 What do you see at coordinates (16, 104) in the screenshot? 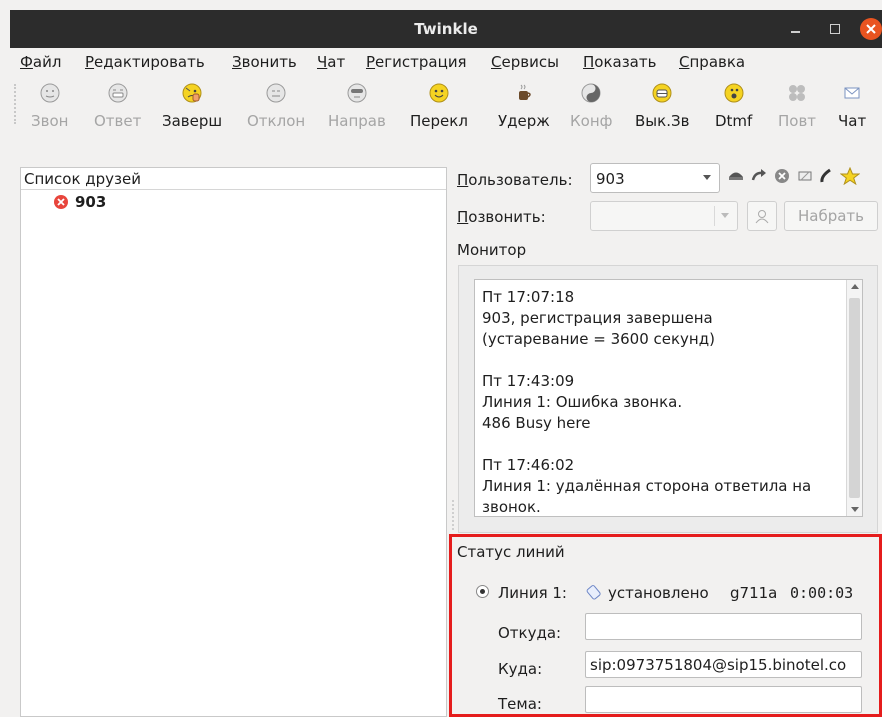
I see `toolbar-grip` at bounding box center [16, 104].